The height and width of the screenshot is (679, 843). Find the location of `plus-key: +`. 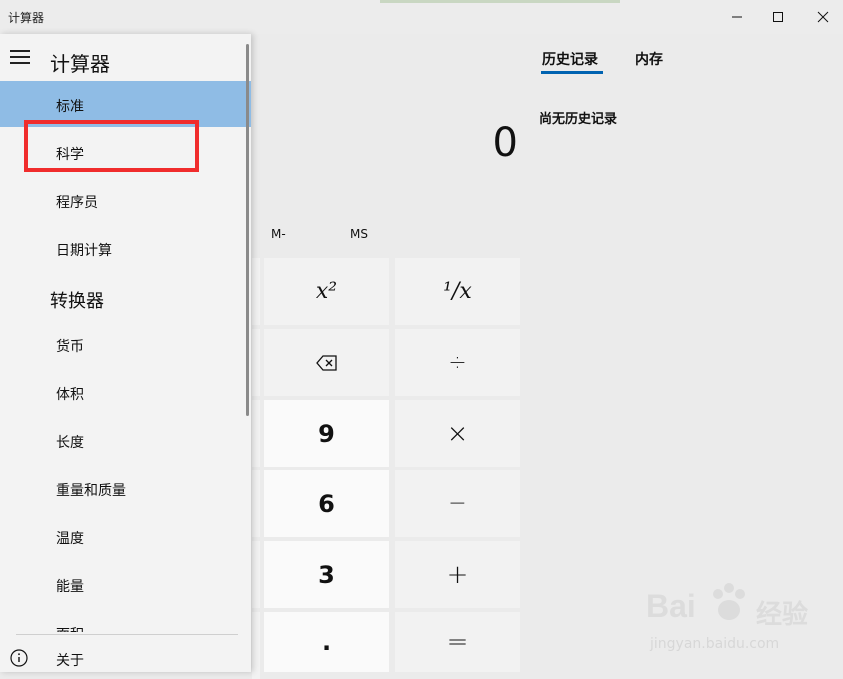

plus-key: + is located at coordinates (457, 574).